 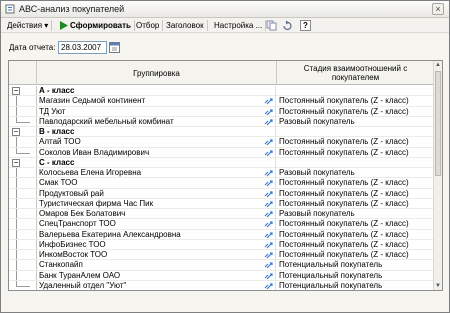 I want to click on customer-name-cell: СпецТранспорт ТОО, so click(x=156, y=224).